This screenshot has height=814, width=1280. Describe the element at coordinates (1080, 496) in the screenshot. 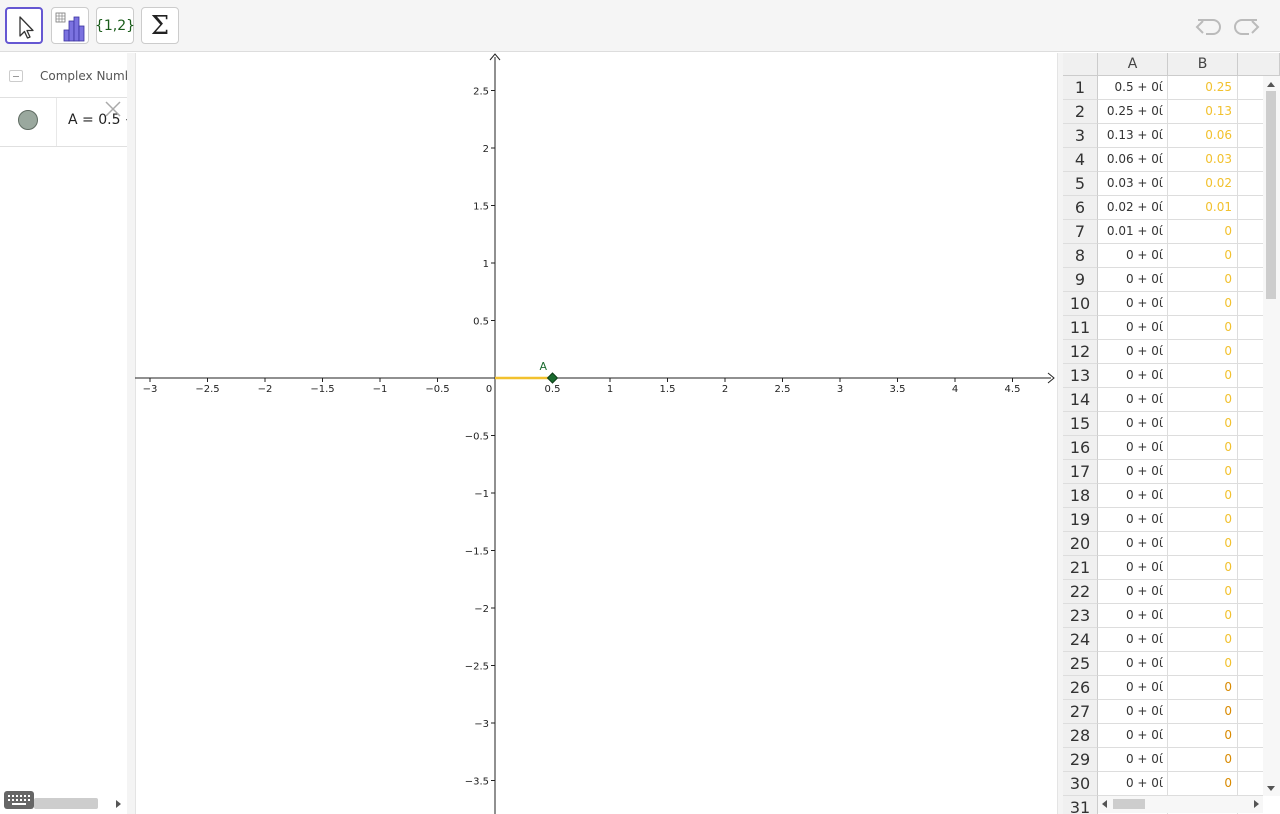

I see `row-header: 18` at that location.